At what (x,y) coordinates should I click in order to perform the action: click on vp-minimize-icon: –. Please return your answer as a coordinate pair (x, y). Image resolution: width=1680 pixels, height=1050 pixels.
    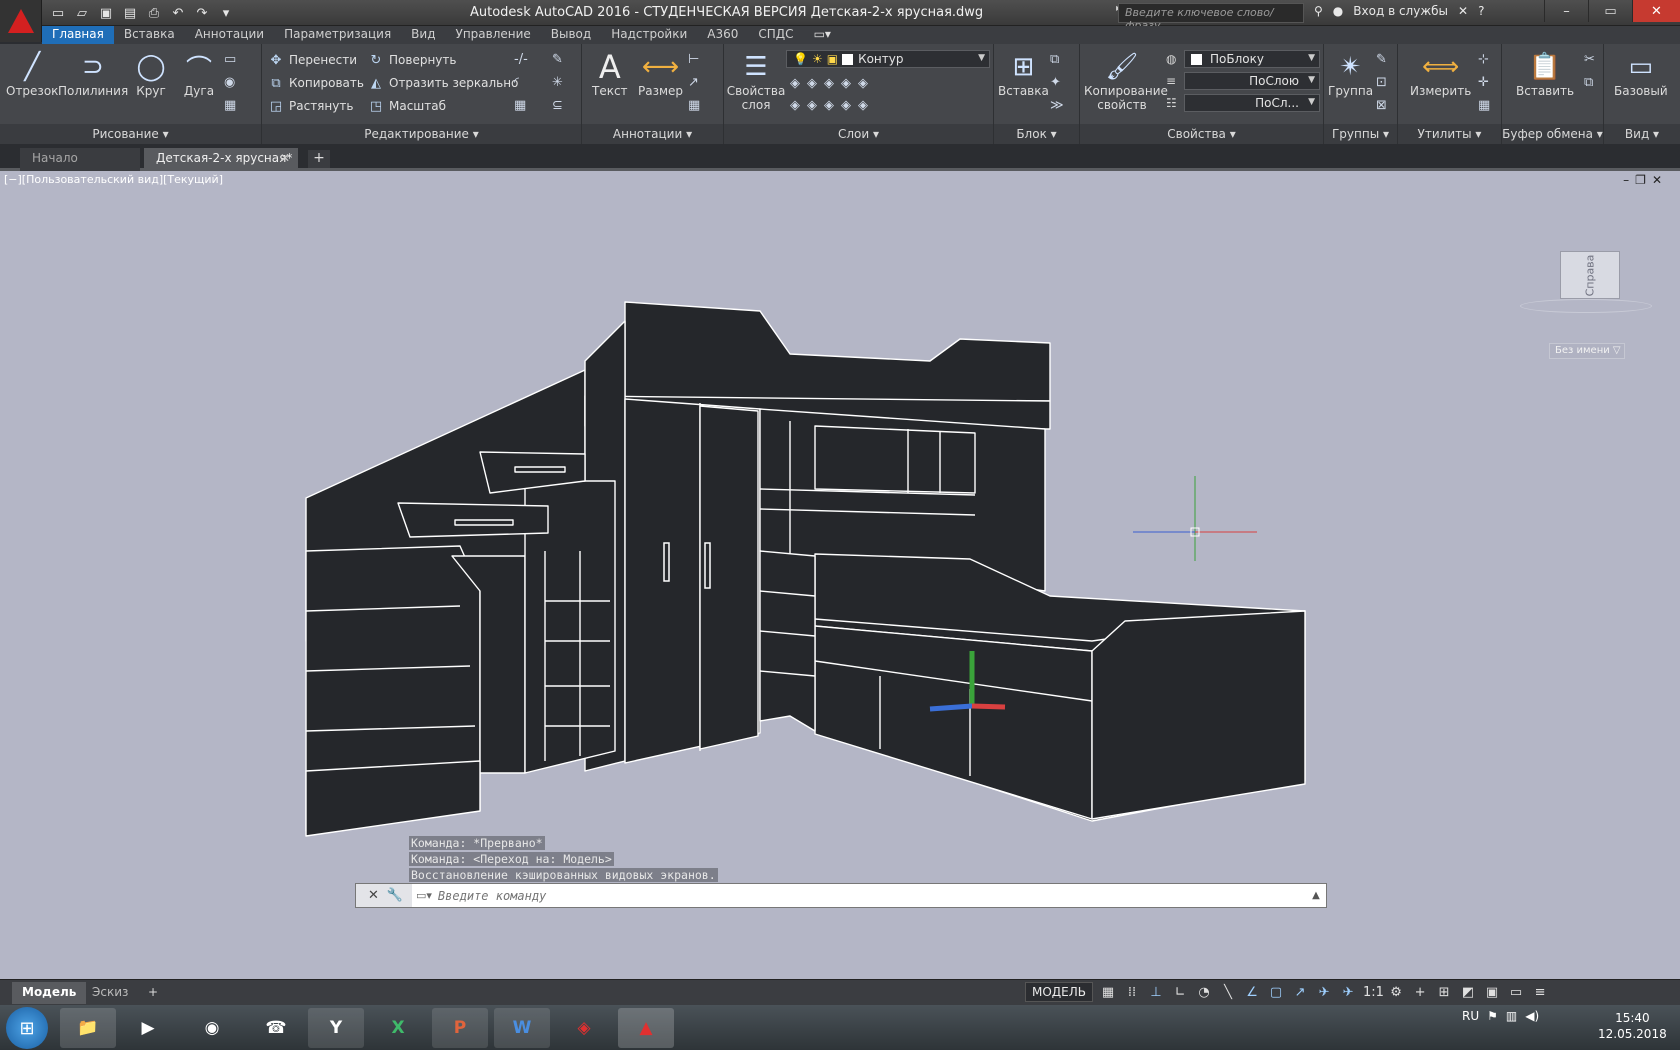
    Looking at the image, I should click on (1626, 180).